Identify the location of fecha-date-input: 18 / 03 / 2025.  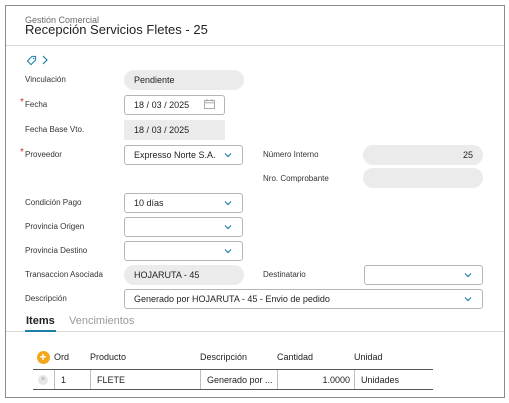
(174, 105).